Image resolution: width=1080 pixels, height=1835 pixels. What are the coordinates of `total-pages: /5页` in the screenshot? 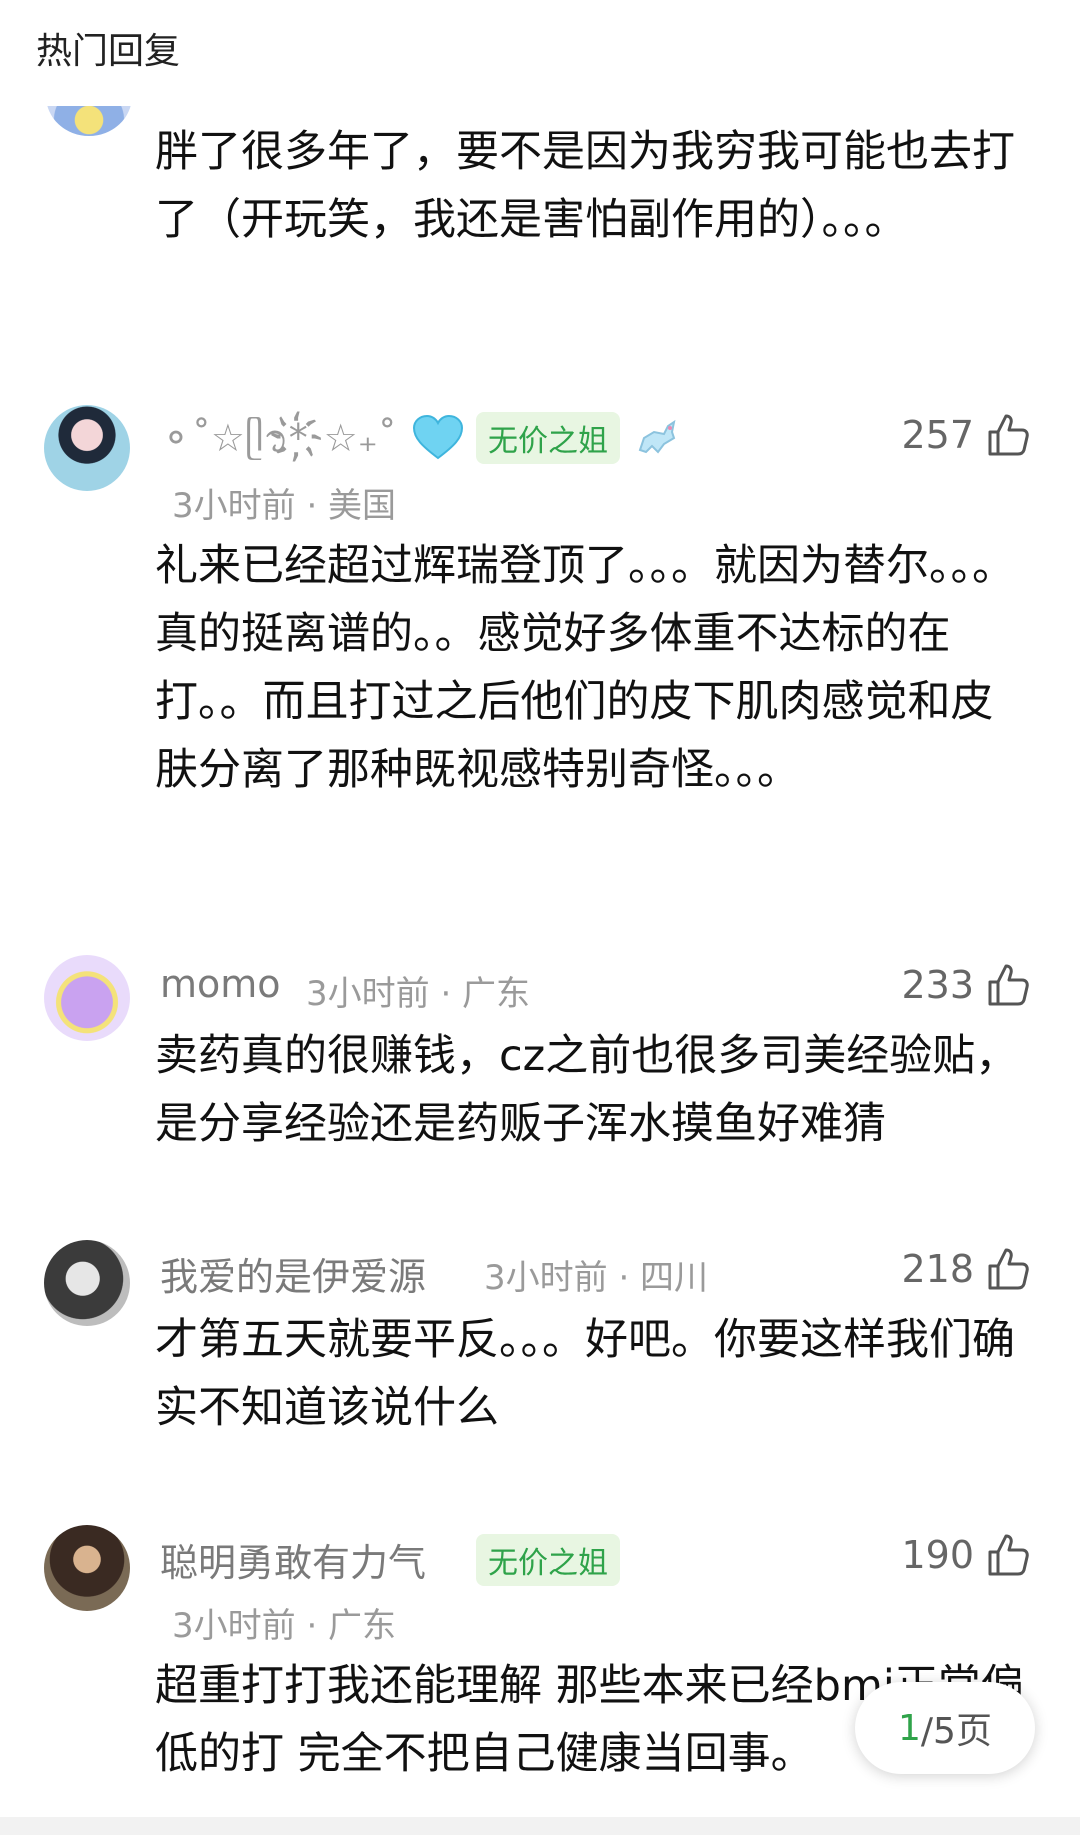 It's located at (956, 1731).